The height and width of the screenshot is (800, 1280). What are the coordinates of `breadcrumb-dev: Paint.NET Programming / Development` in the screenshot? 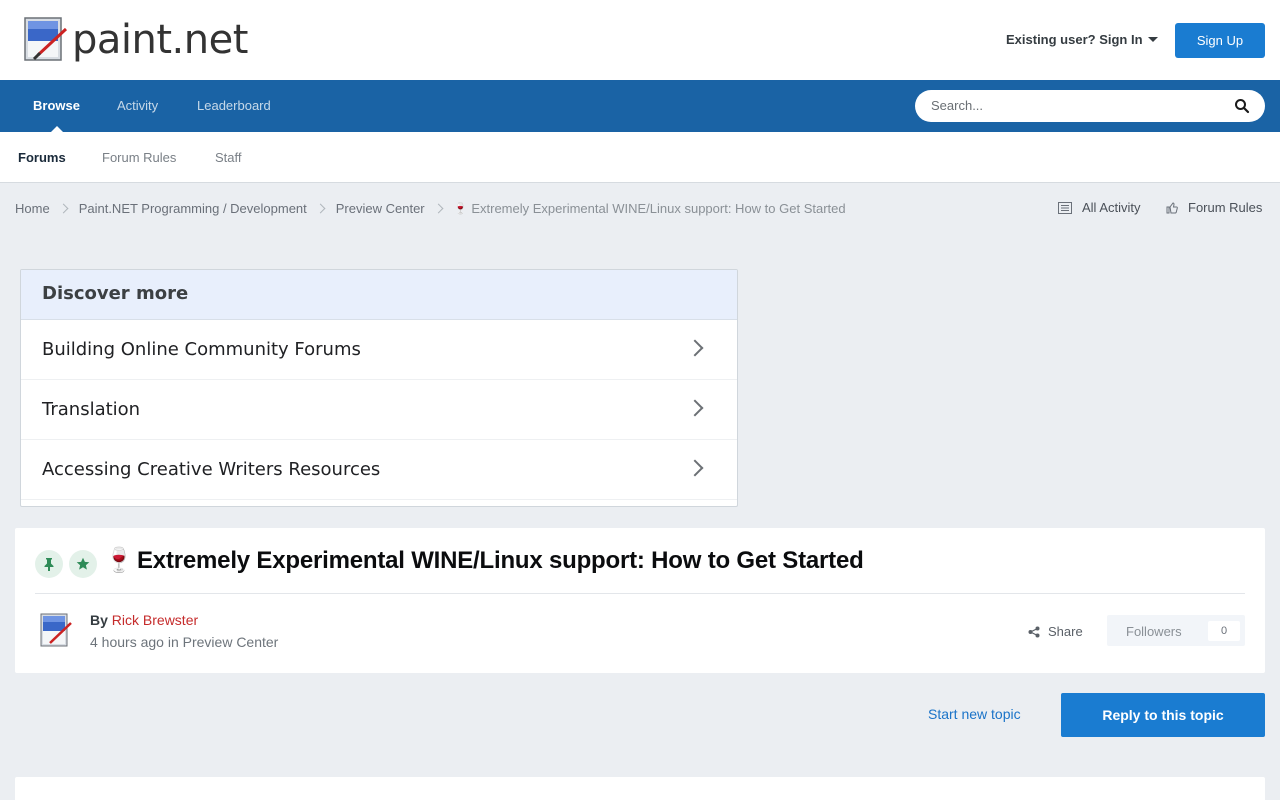 It's located at (193, 208).